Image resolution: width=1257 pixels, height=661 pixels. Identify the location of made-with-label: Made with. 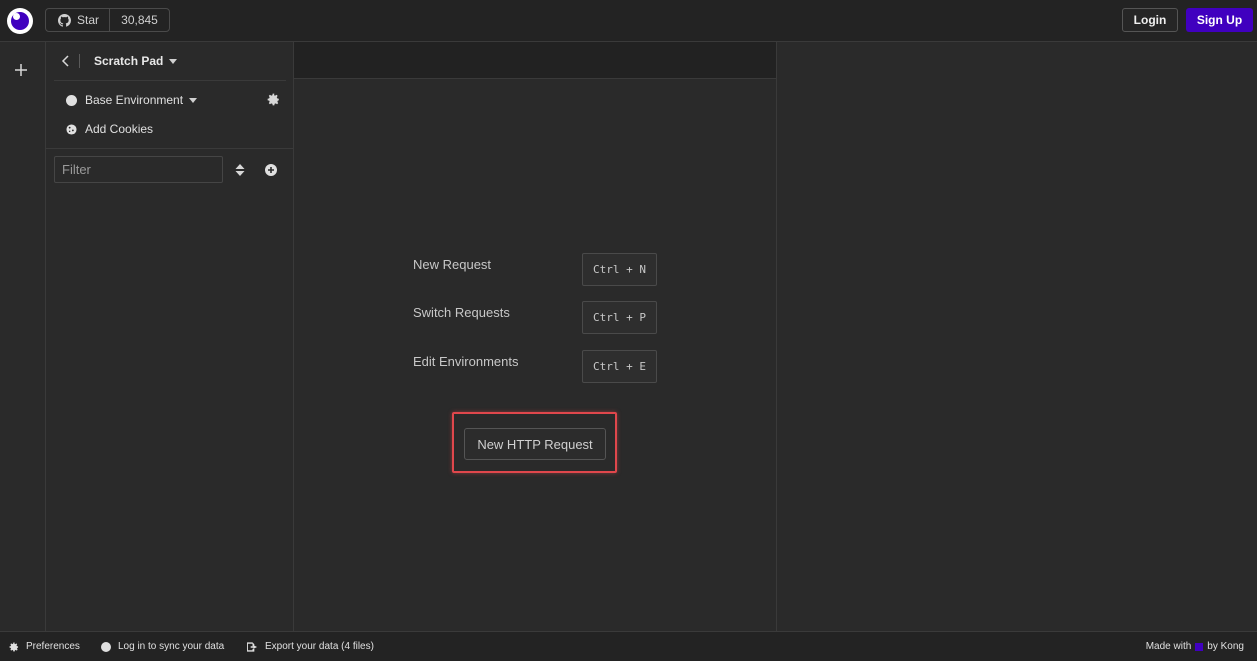
(1168, 646).